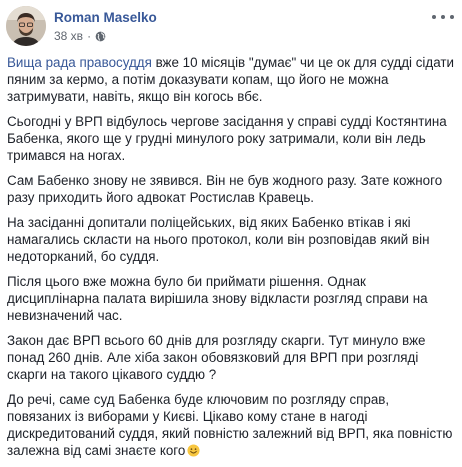 Image resolution: width=462 pixels, height=467 pixels. I want to click on post-meta: 38 хв ·, so click(80, 36).